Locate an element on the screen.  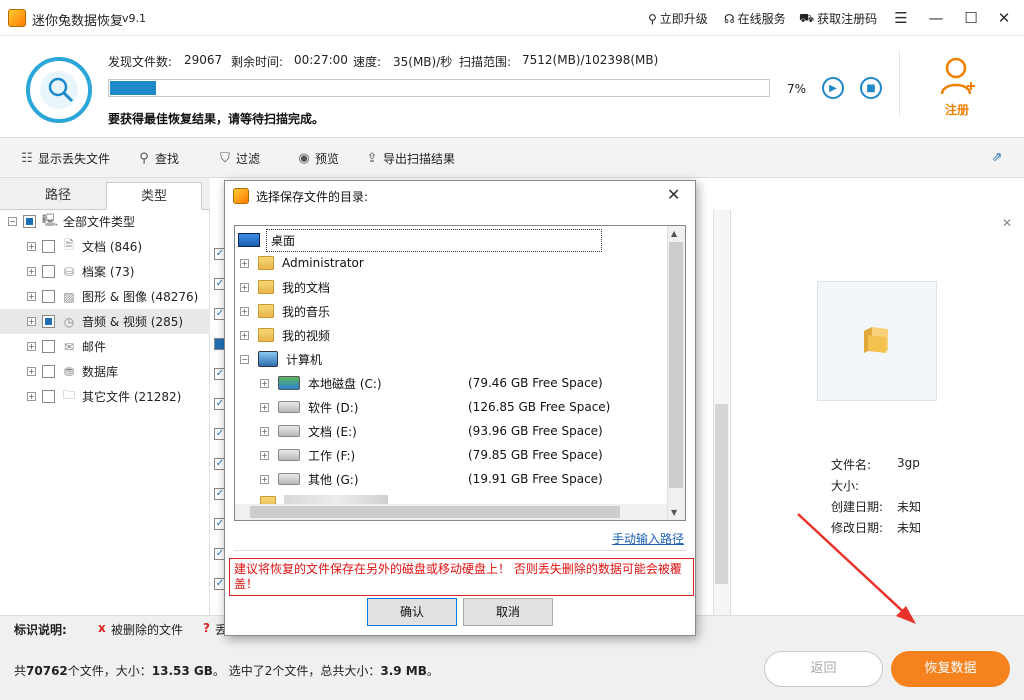
back-button: 返回 is located at coordinates (823, 669).